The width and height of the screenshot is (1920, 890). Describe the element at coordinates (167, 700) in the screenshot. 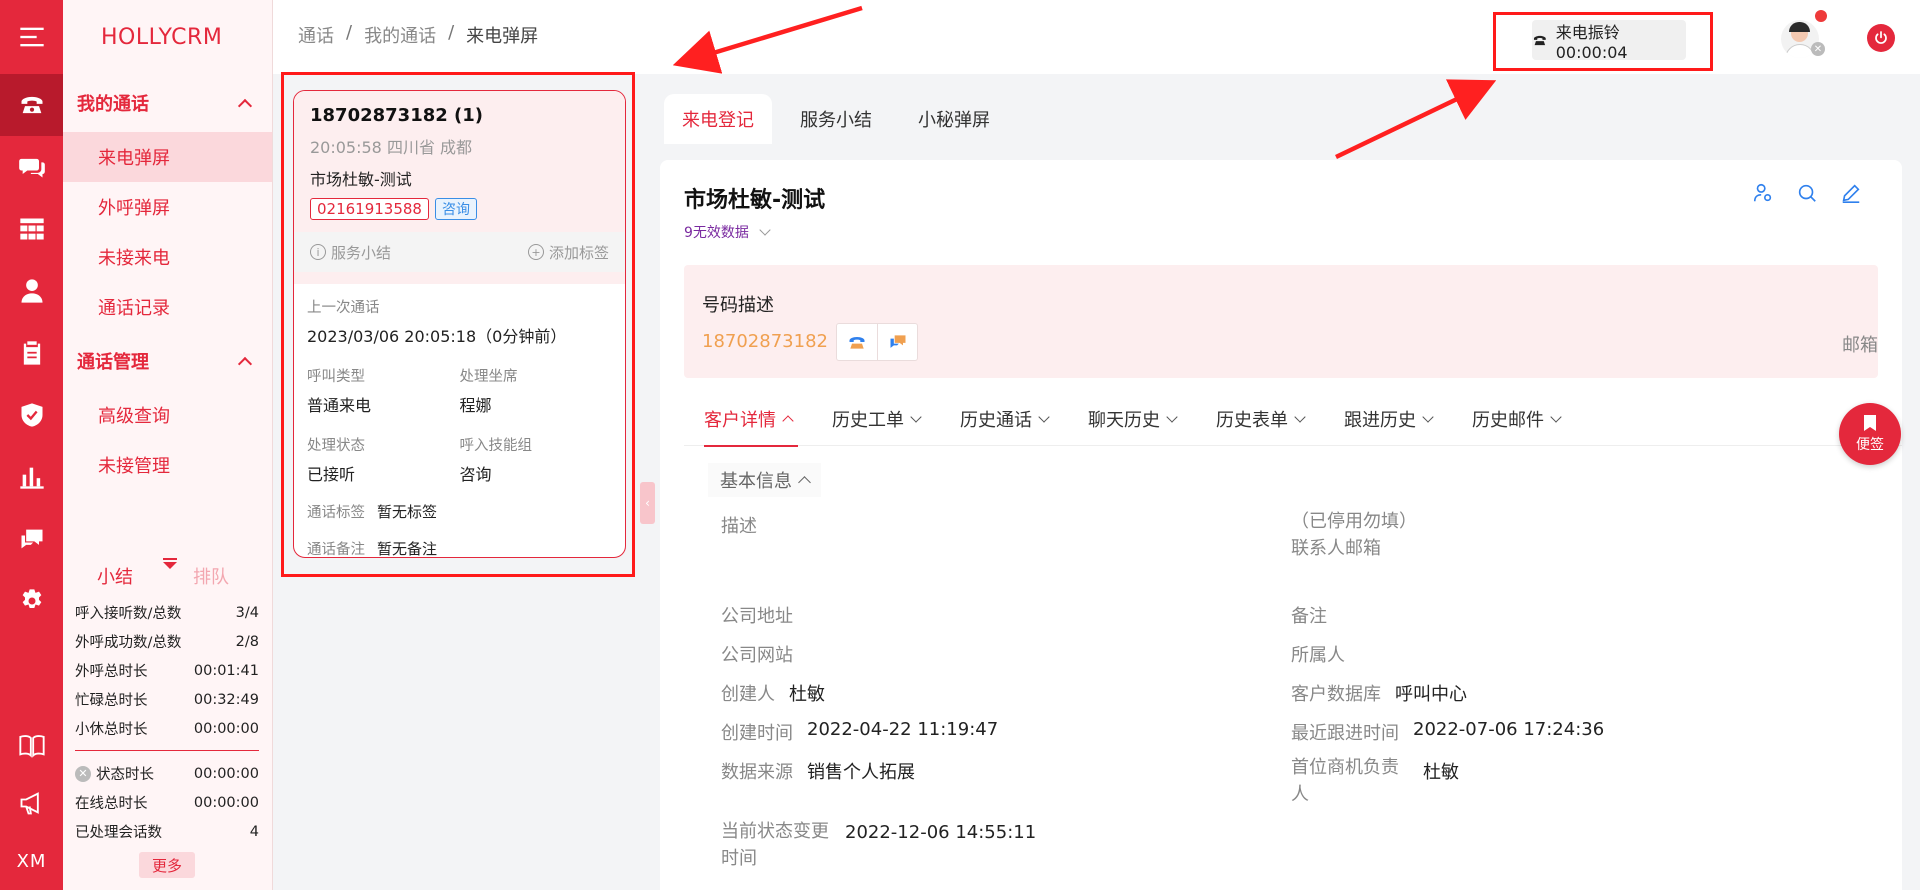

I see `stat-row: 忙碌总时长 00:32:49` at that location.